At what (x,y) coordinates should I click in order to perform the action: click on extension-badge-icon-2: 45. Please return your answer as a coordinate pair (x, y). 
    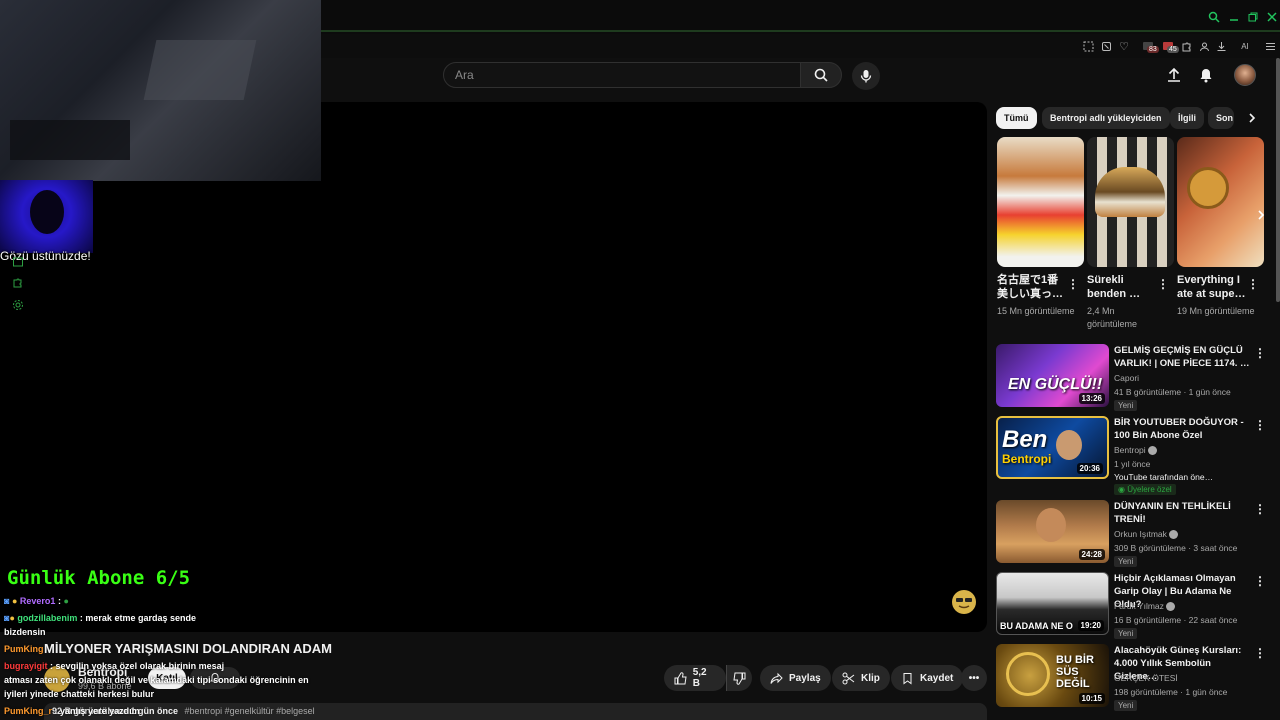
    Looking at the image, I should click on (1169, 46).